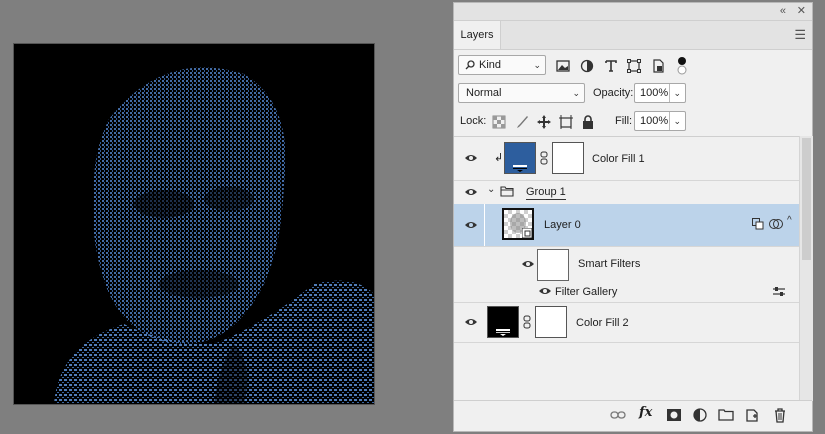 The width and height of the screenshot is (825, 434). Describe the element at coordinates (633, 35) in the screenshot. I see `tabs-row: Layers ☰` at that location.